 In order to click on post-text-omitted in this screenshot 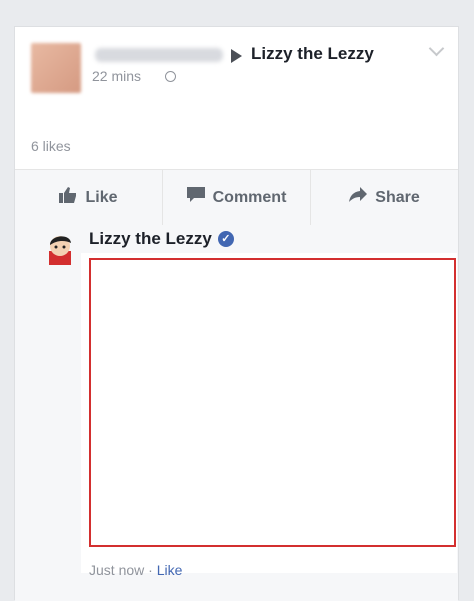, I will do `click(236, 115)`.